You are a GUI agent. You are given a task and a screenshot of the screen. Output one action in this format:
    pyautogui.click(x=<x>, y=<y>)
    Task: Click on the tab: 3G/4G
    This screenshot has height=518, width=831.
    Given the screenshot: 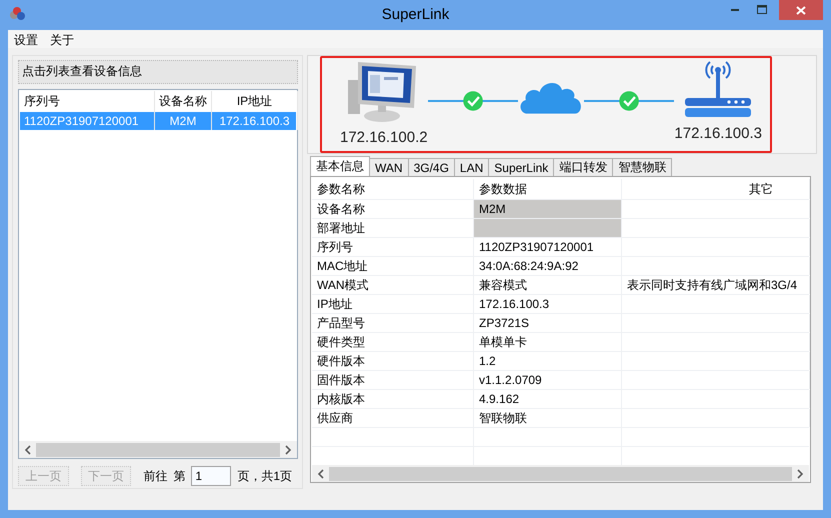 What is the action you would take?
    pyautogui.click(x=431, y=167)
    